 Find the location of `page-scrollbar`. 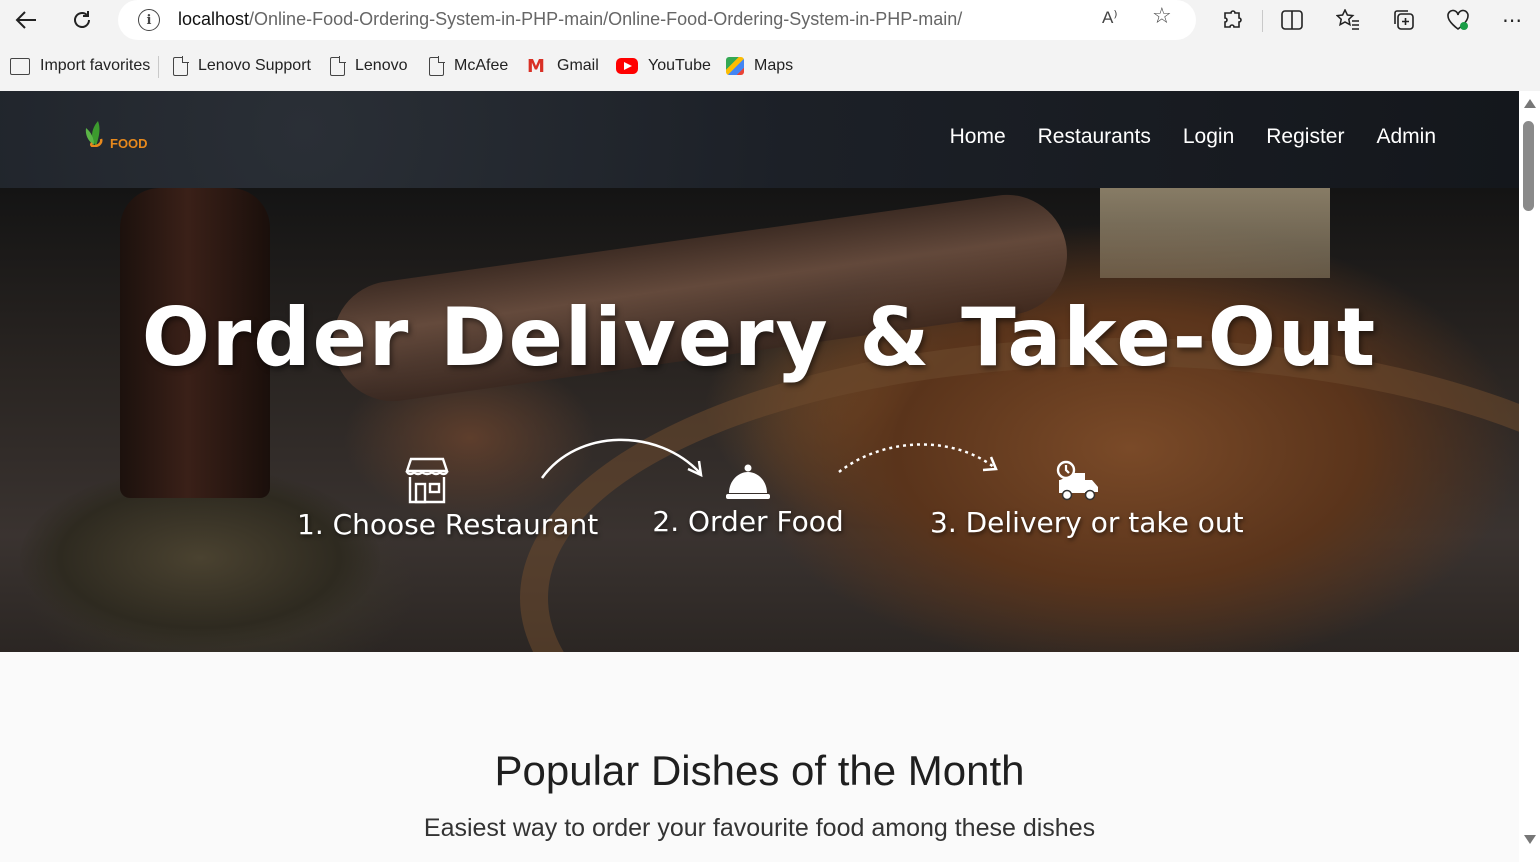

page-scrollbar is located at coordinates (1529, 476).